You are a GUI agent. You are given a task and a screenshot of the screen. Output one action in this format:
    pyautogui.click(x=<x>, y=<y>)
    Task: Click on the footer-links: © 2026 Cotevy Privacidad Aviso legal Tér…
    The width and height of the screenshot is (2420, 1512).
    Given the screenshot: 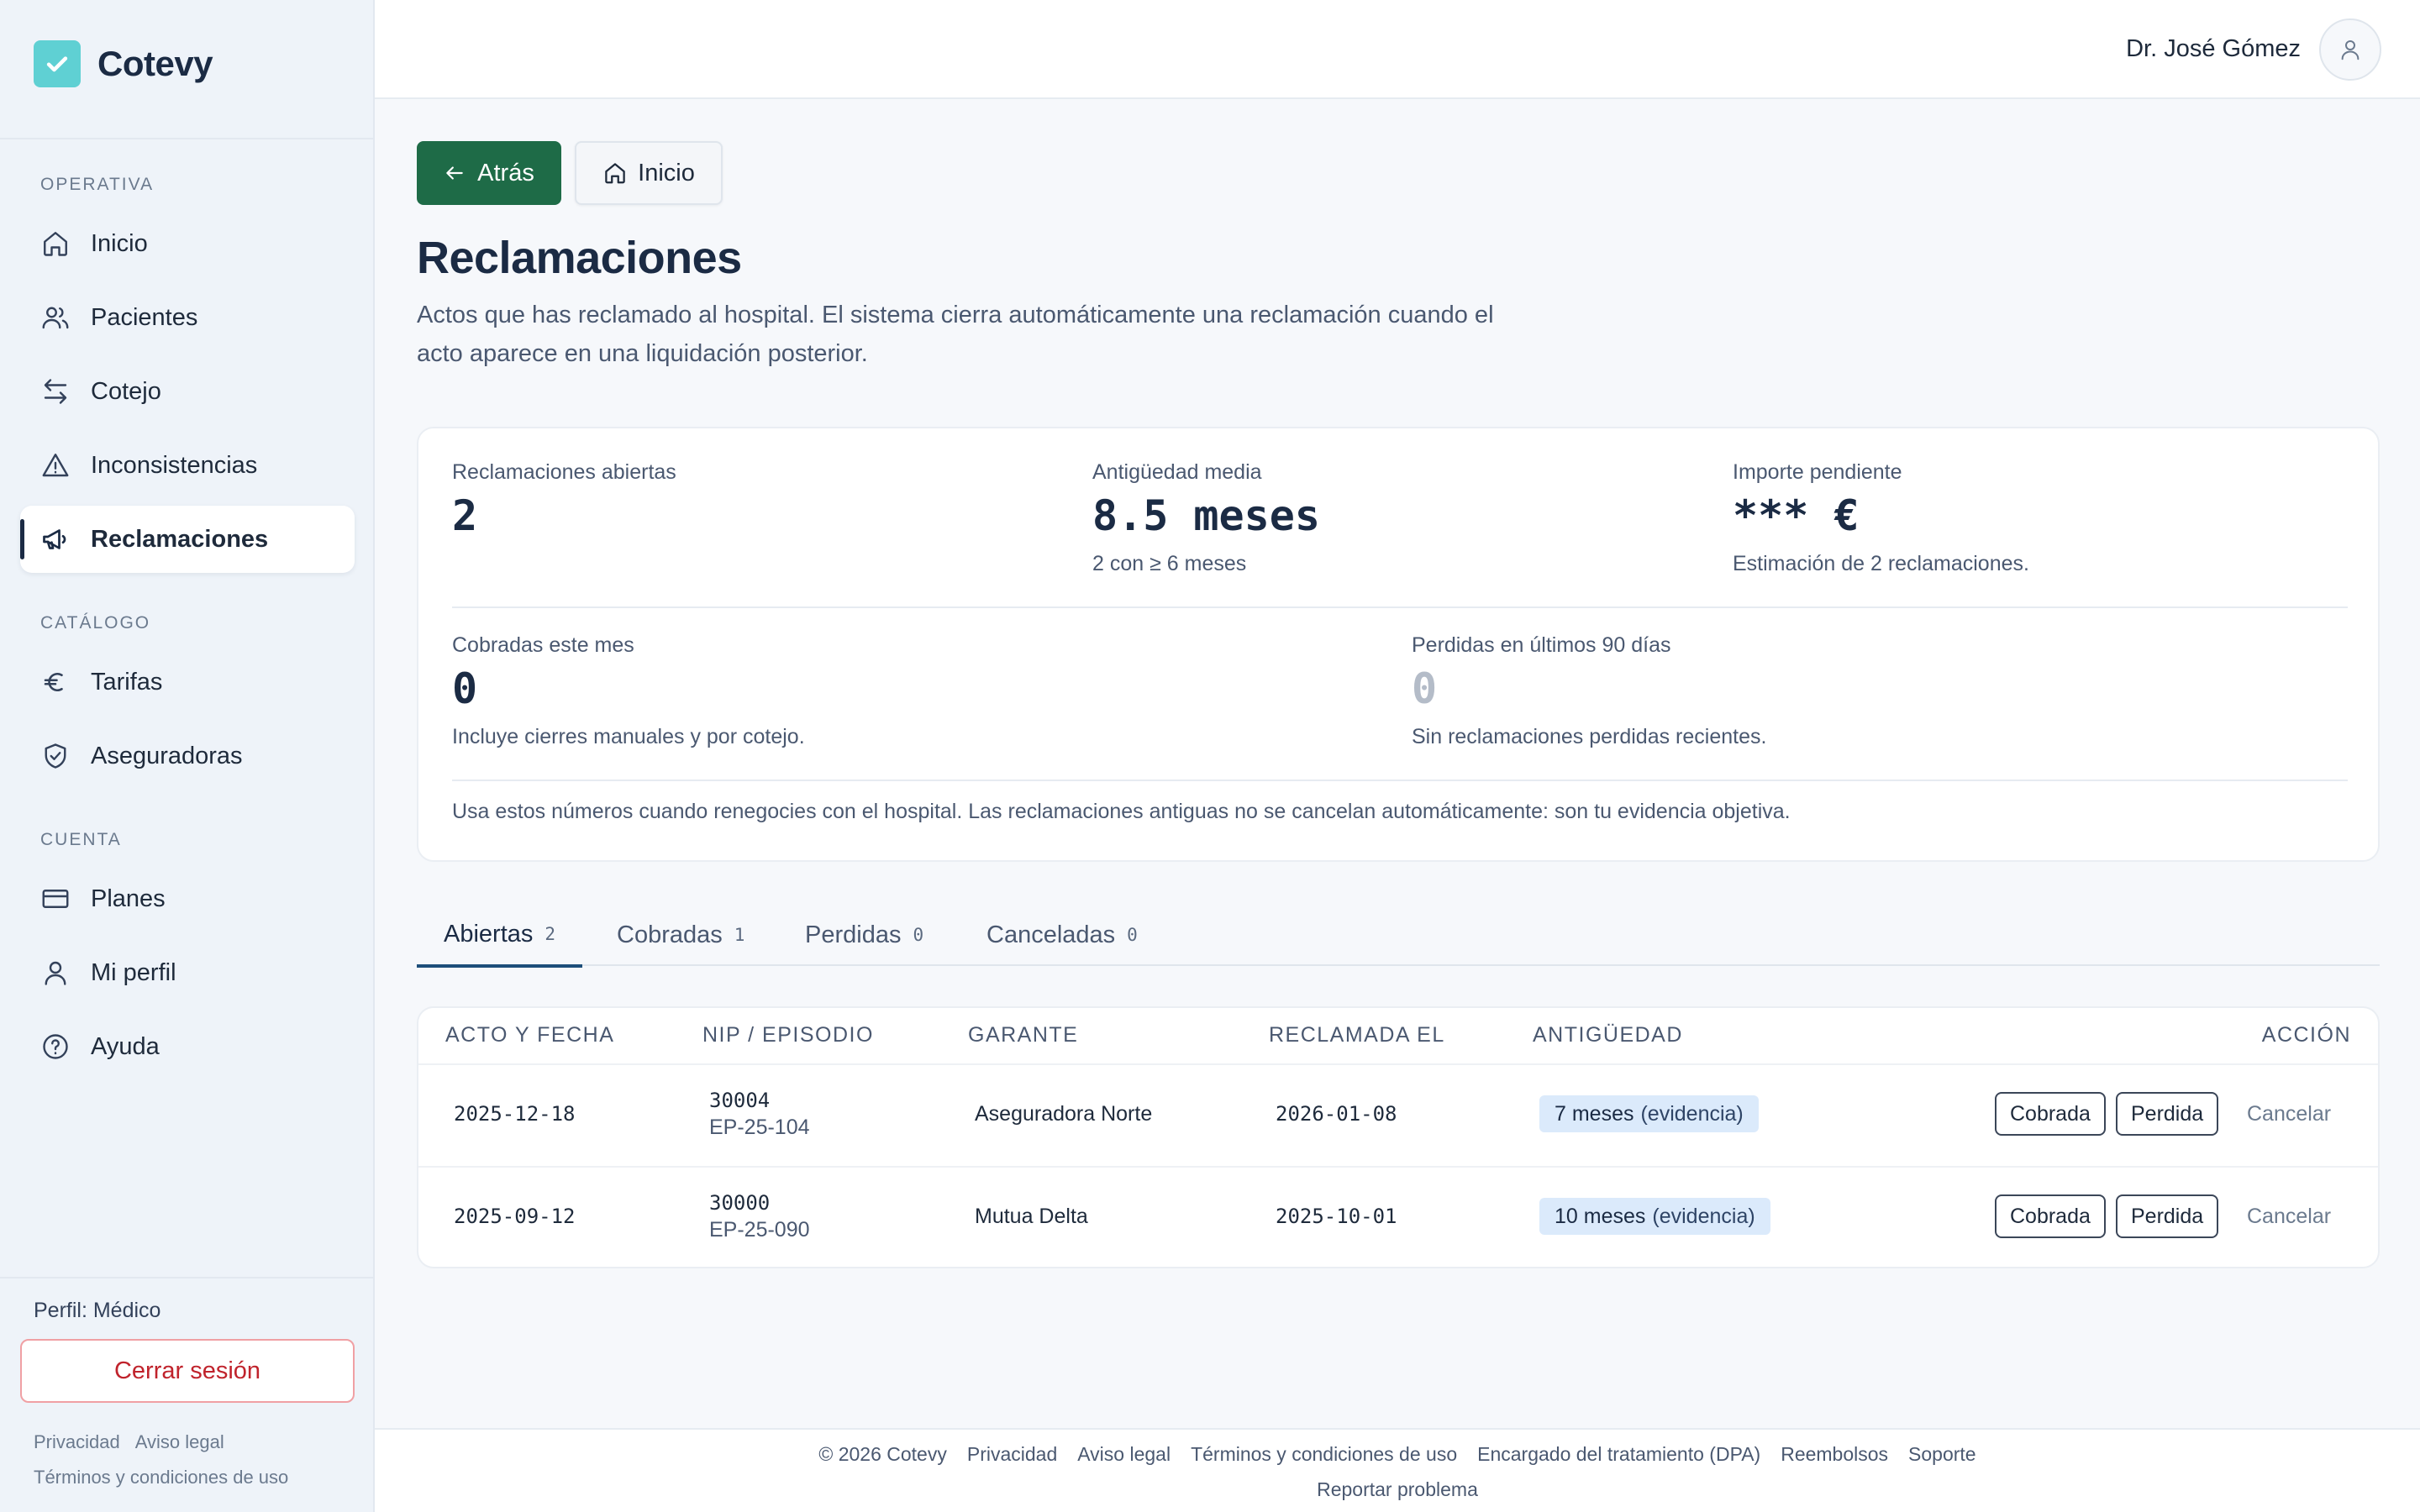 What is the action you would take?
    pyautogui.click(x=1397, y=1454)
    